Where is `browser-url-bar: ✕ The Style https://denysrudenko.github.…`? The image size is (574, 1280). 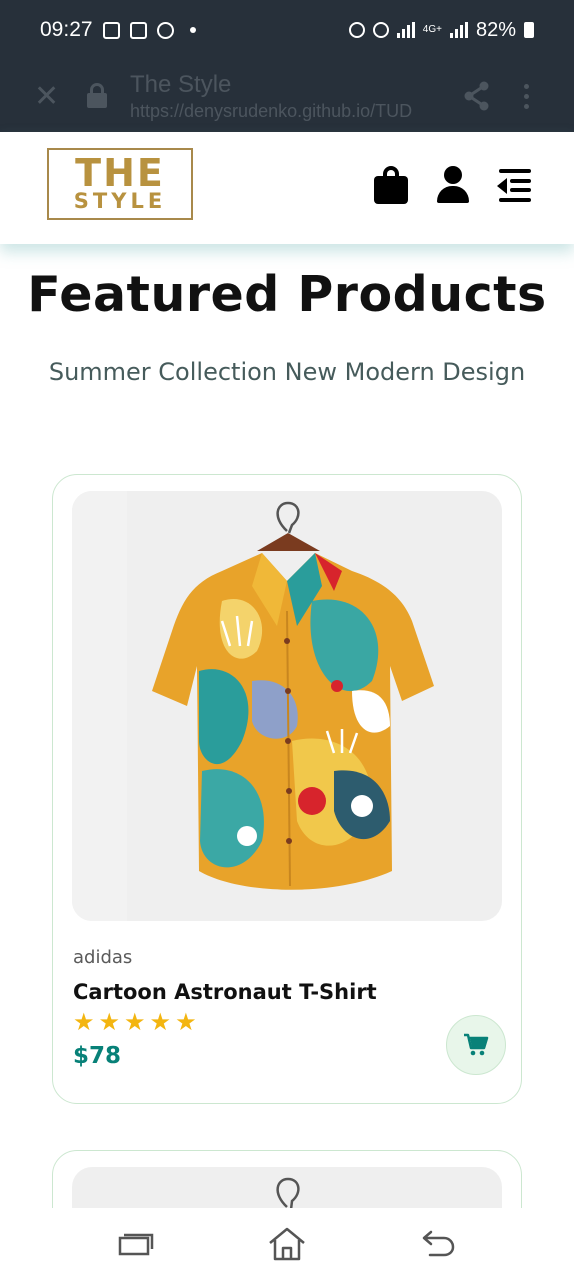
browser-url-bar: ✕ The Style https://denysrudenko.github.… is located at coordinates (287, 96).